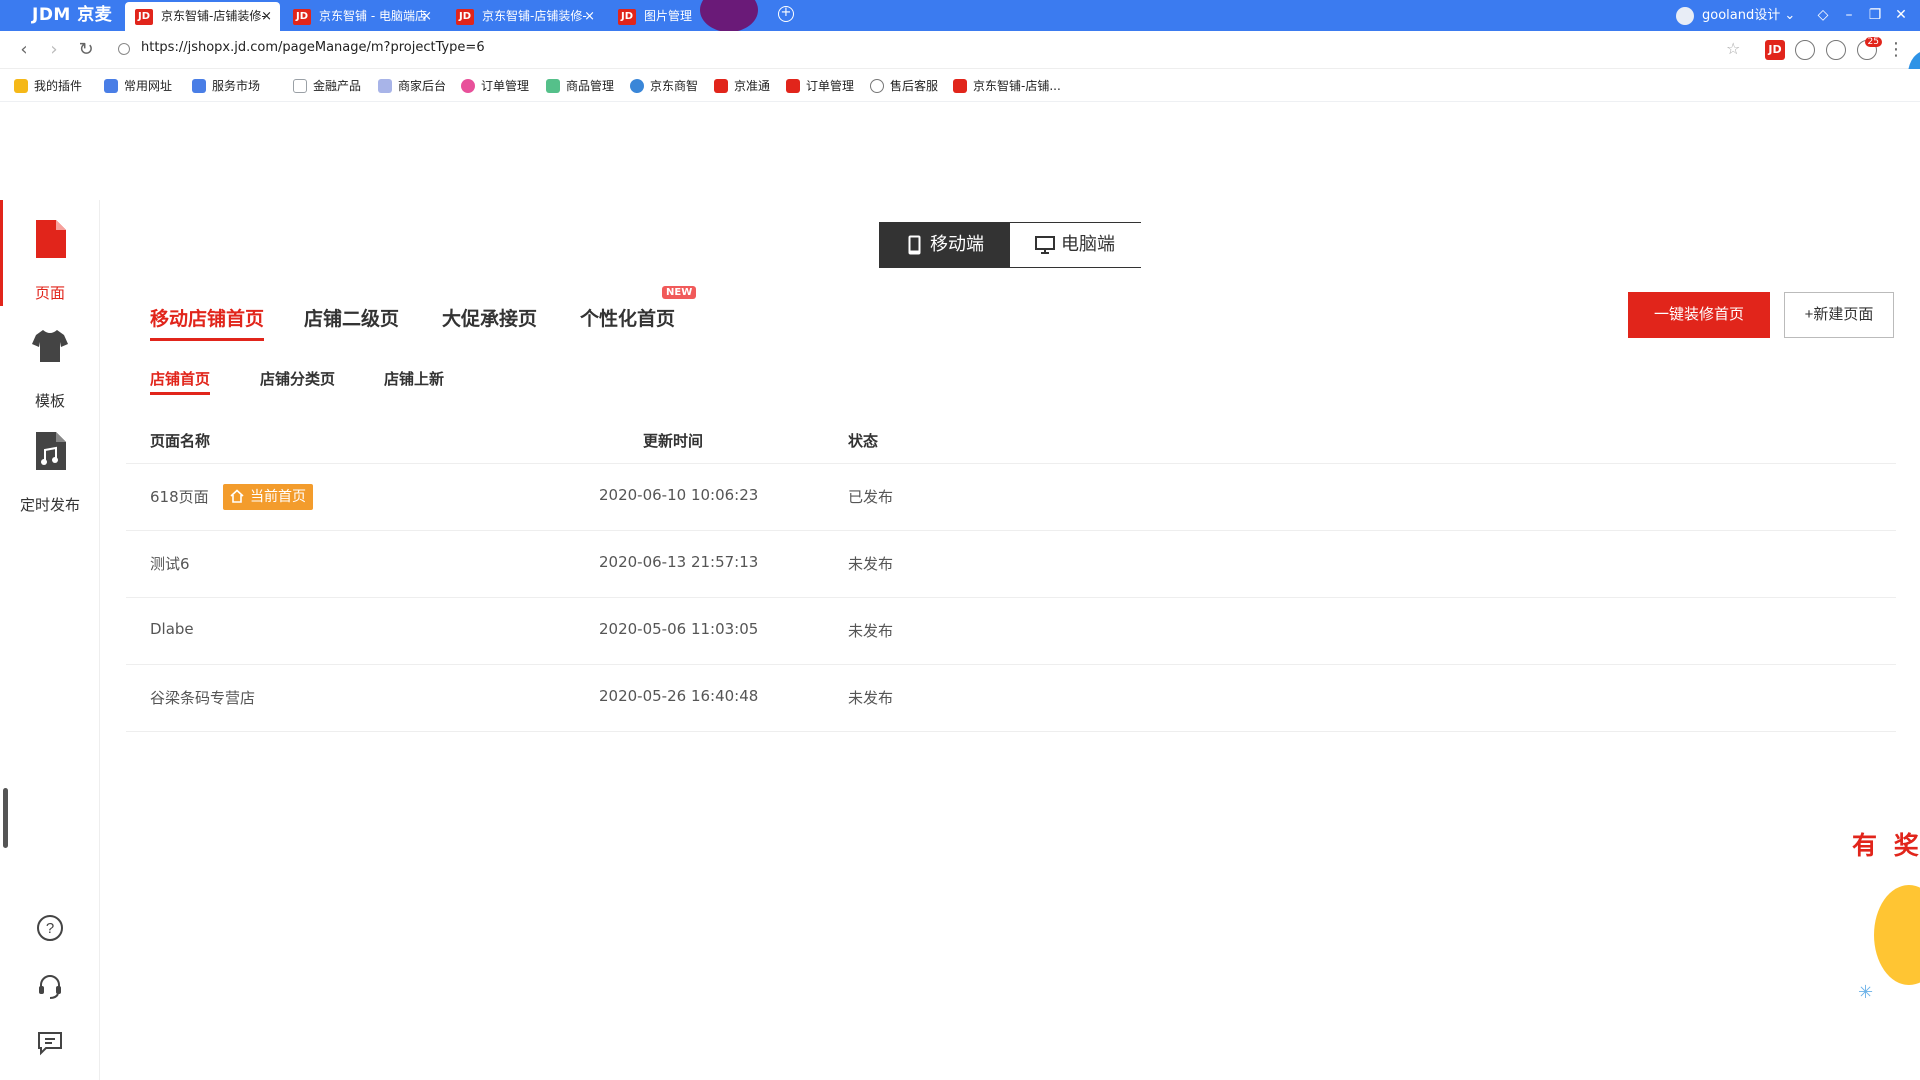  What do you see at coordinates (1823, 15) in the screenshot?
I see `skin-icon: ◇` at bounding box center [1823, 15].